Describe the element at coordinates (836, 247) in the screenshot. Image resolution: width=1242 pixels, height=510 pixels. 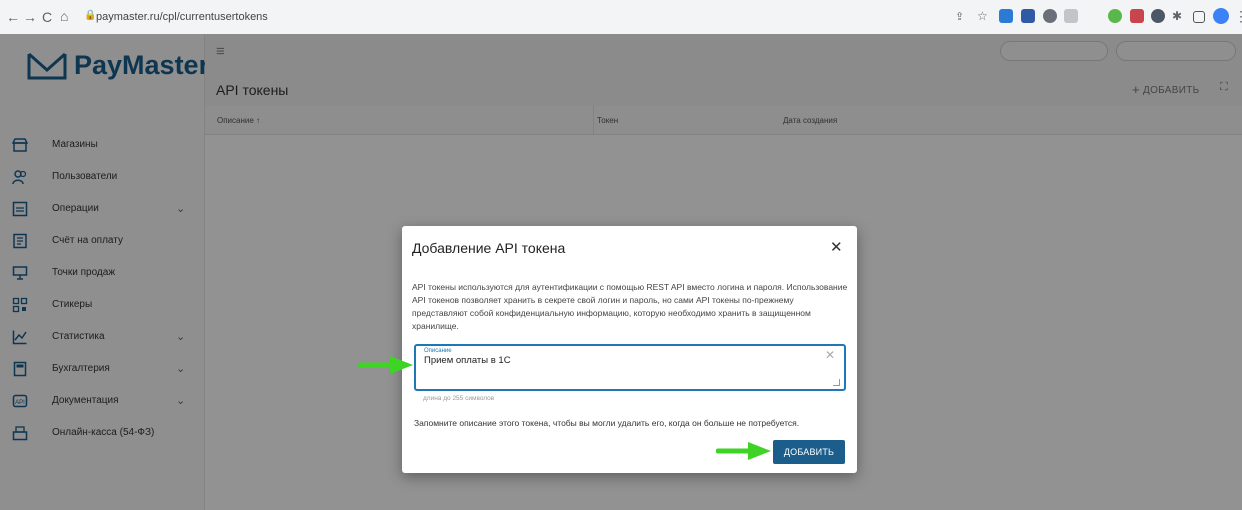
I see `close-icon: ✕` at that location.